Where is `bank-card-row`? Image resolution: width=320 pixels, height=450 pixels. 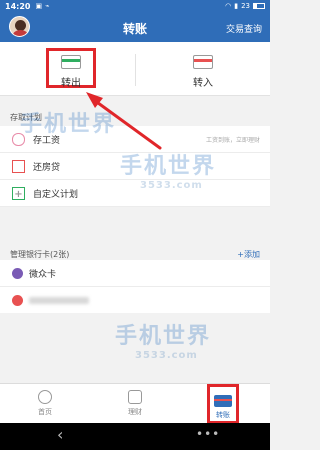 bank-card-row is located at coordinates (135, 300).